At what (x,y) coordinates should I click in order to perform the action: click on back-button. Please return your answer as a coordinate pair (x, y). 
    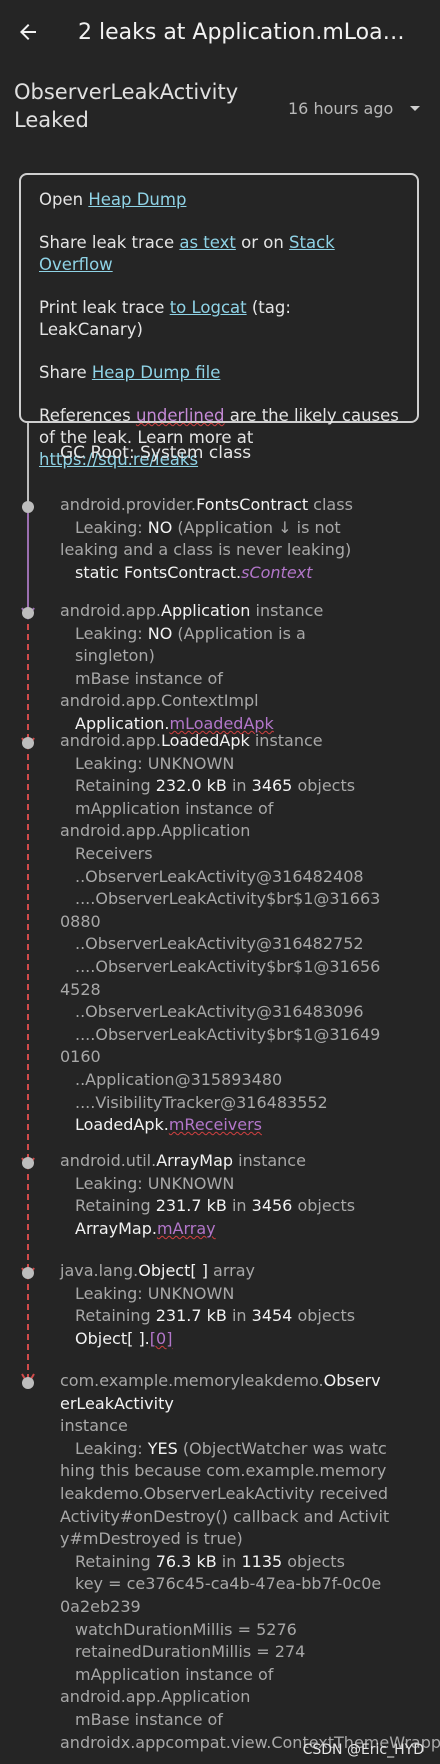
    Looking at the image, I should click on (28, 32).